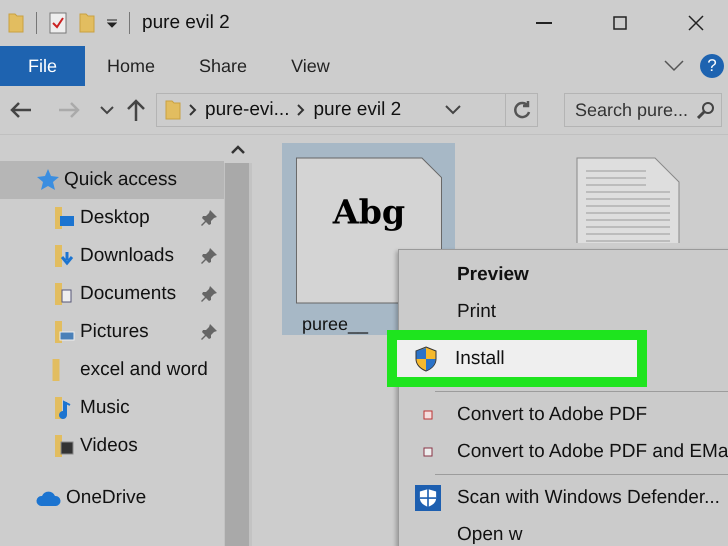 This screenshot has height=546, width=728. What do you see at coordinates (522, 110) in the screenshot?
I see `refresh-icon` at bounding box center [522, 110].